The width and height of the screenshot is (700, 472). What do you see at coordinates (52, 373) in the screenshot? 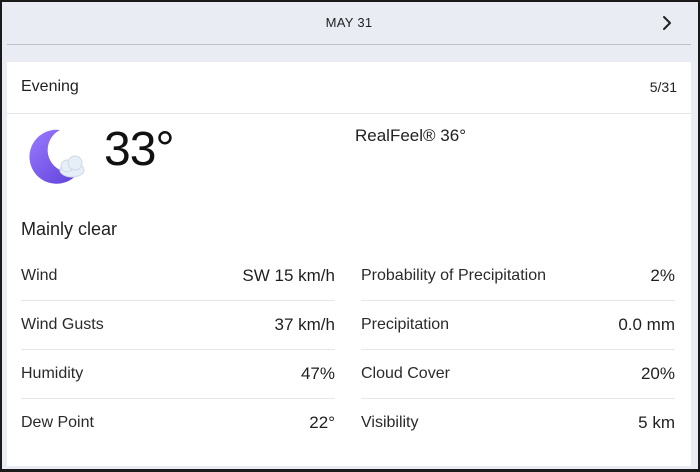
I see `detail-label: Humidity` at bounding box center [52, 373].